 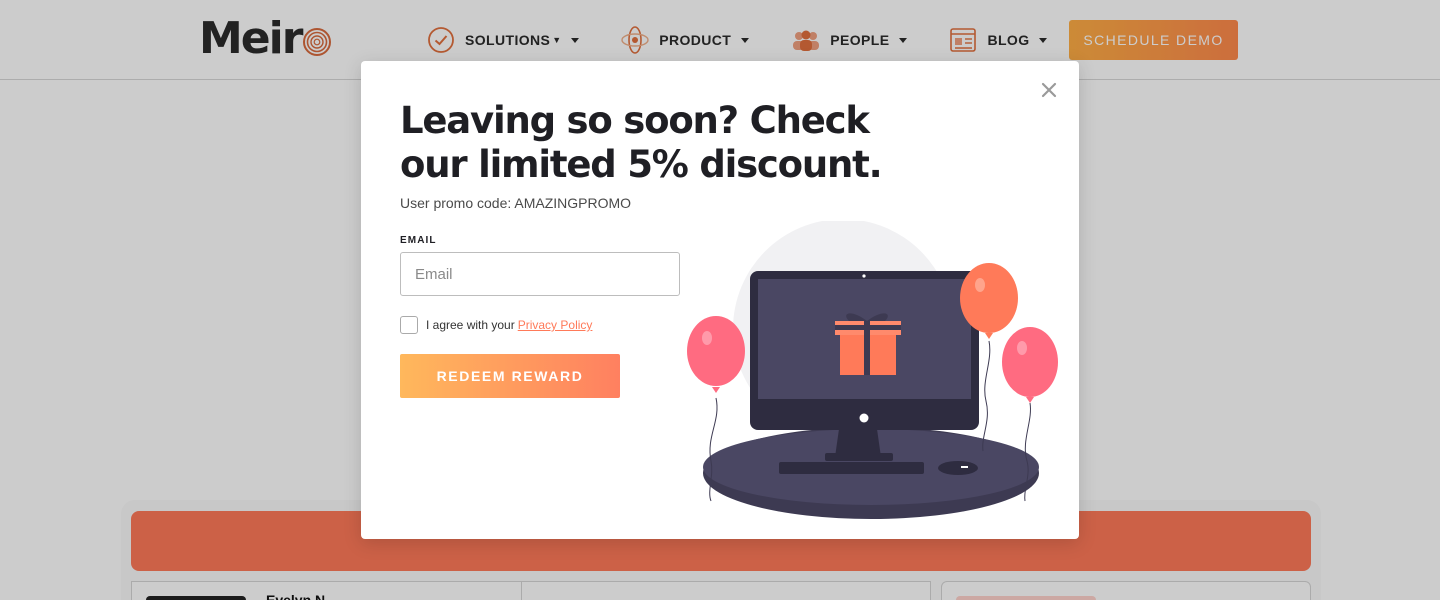 I want to click on privacy-policy-link: Privacy Policy, so click(x=555, y=325).